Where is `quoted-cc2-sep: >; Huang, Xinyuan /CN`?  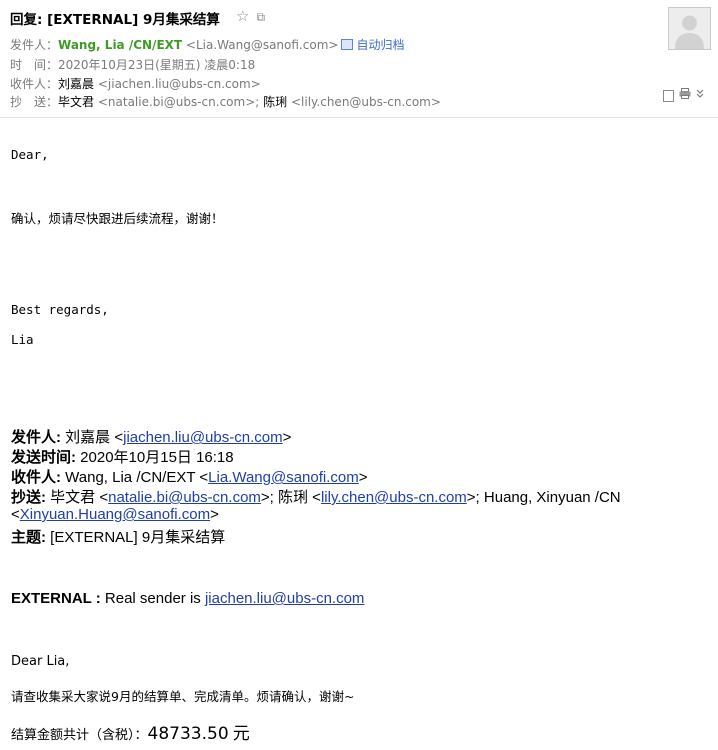
quoted-cc2-sep: >; Huang, Xinyuan /CN is located at coordinates (543, 497).